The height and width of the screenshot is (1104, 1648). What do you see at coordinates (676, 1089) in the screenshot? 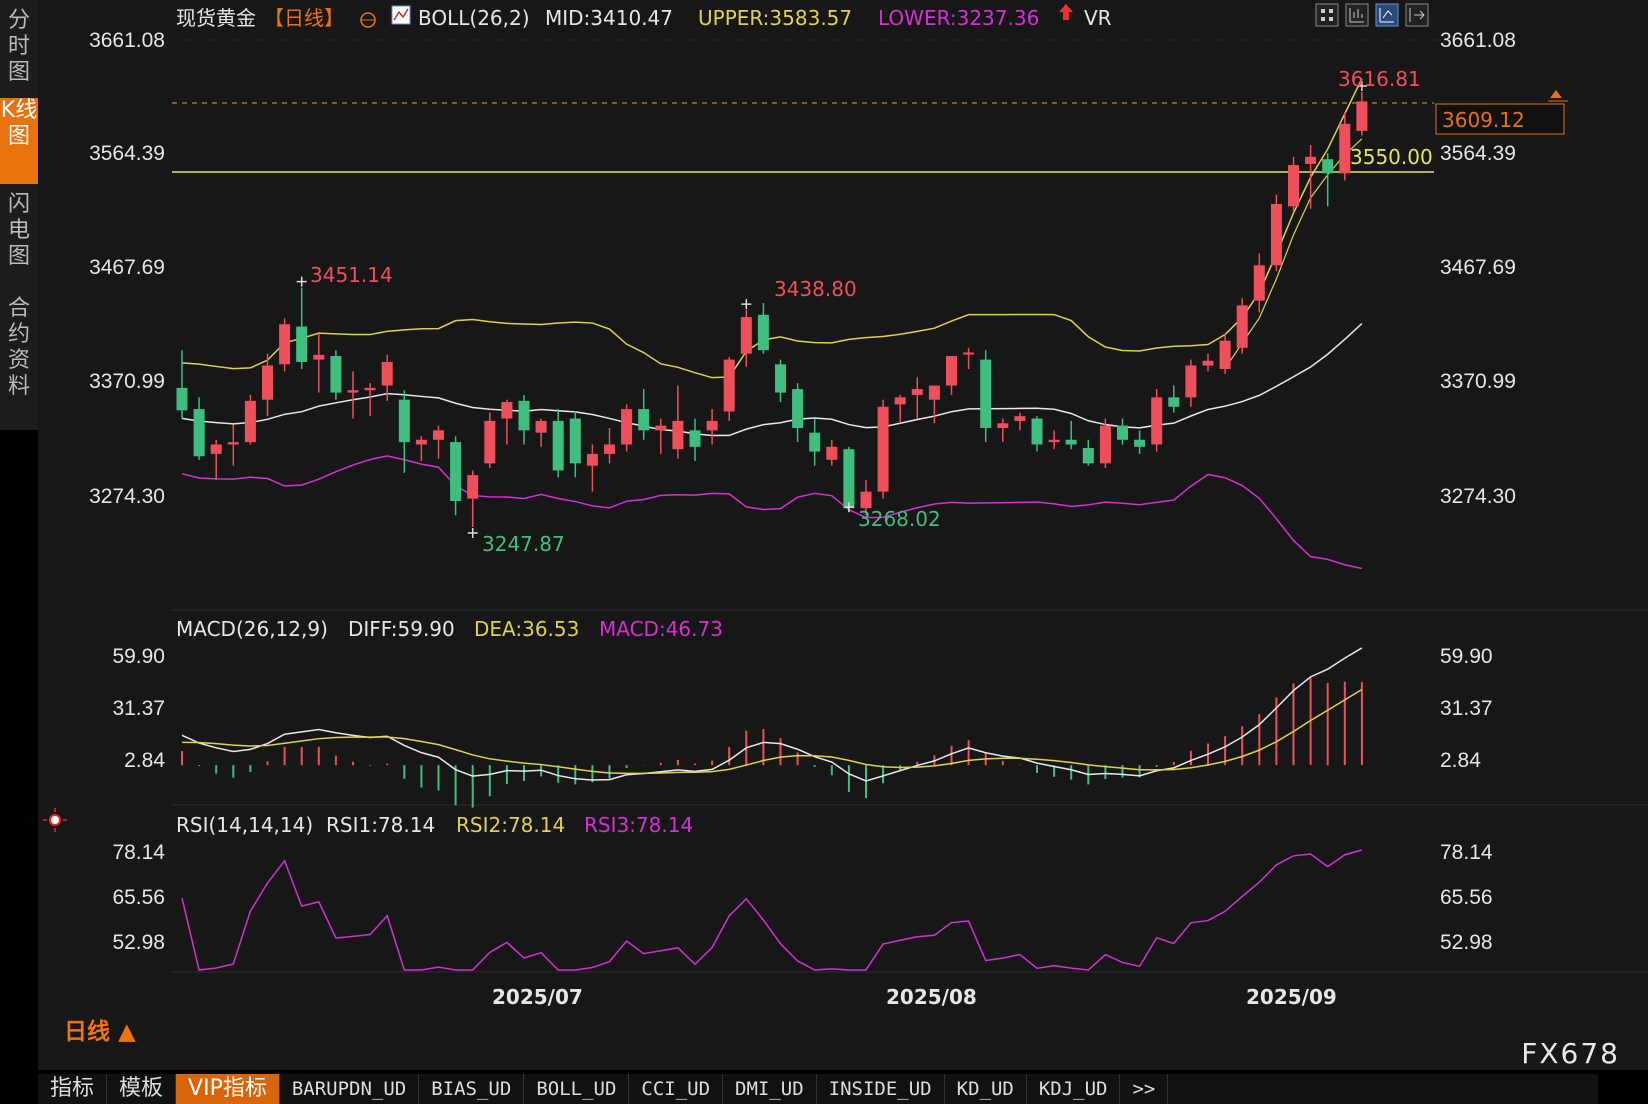
I see `tab-cci: CCI_UD` at bounding box center [676, 1089].